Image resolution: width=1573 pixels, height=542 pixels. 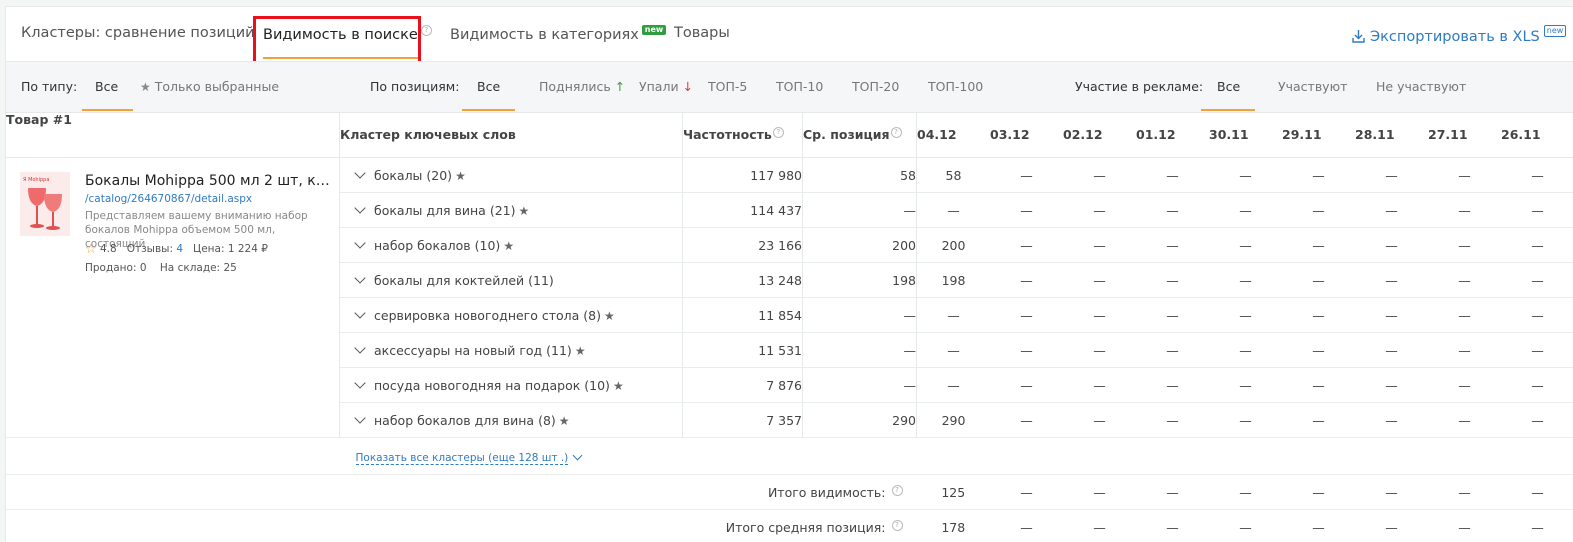 I want to click on frequency-cell: 7 876, so click(x=743, y=385).